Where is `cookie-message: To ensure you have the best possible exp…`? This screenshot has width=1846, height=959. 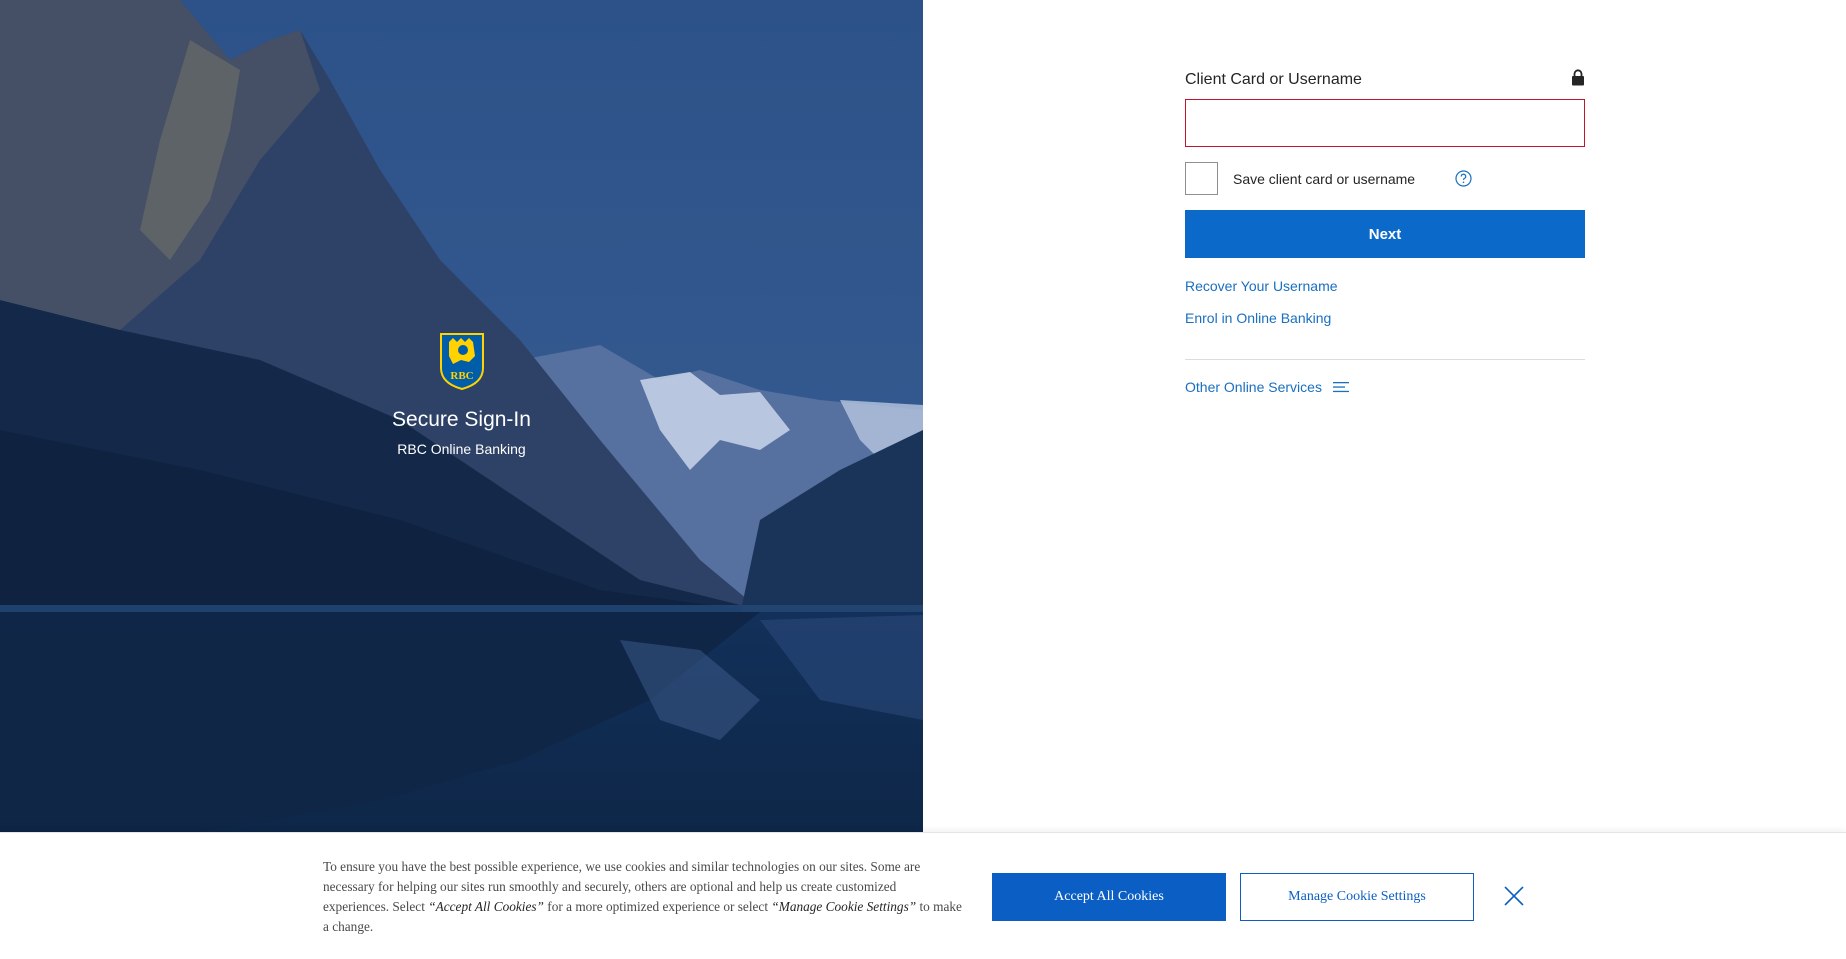 cookie-message: To ensure you have the best possible exp… is located at coordinates (643, 897).